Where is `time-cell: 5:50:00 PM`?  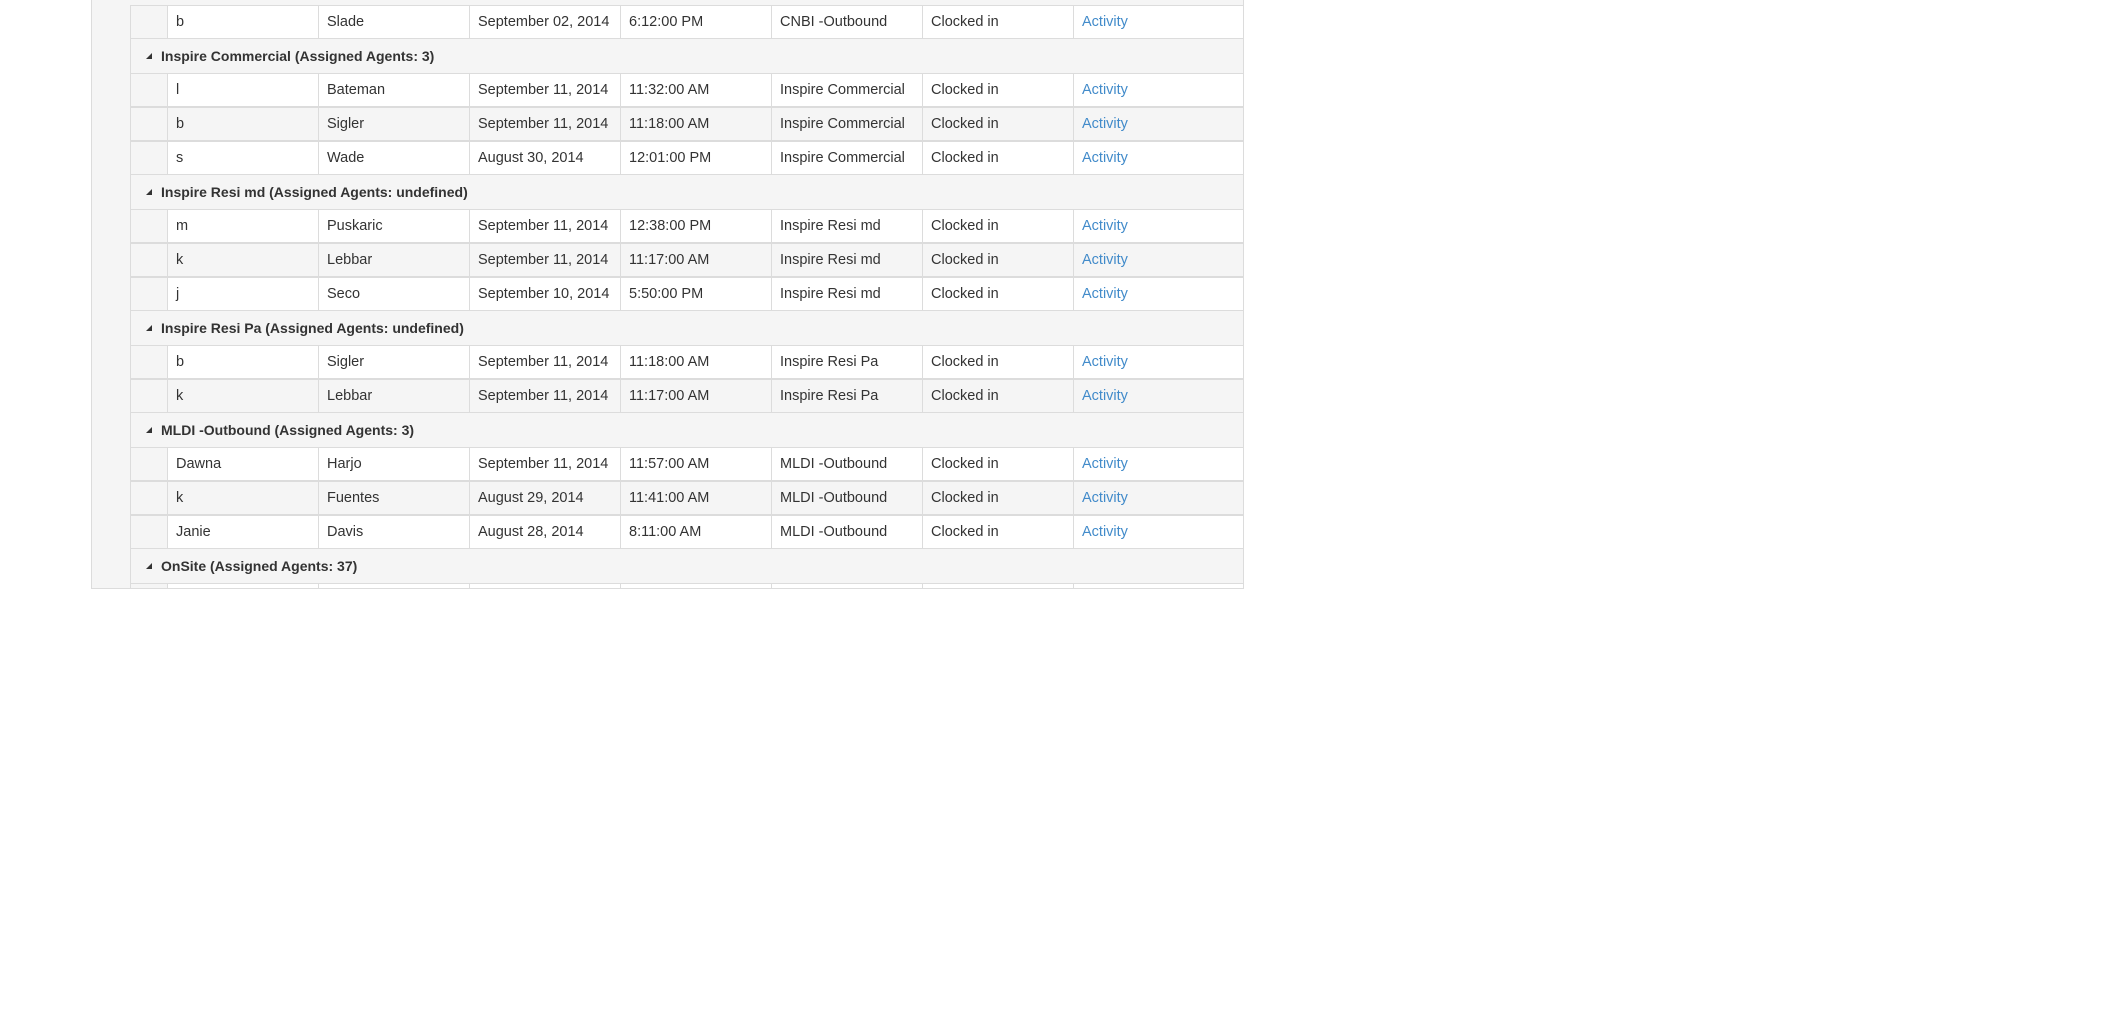
time-cell: 5:50:00 PM is located at coordinates (696, 294).